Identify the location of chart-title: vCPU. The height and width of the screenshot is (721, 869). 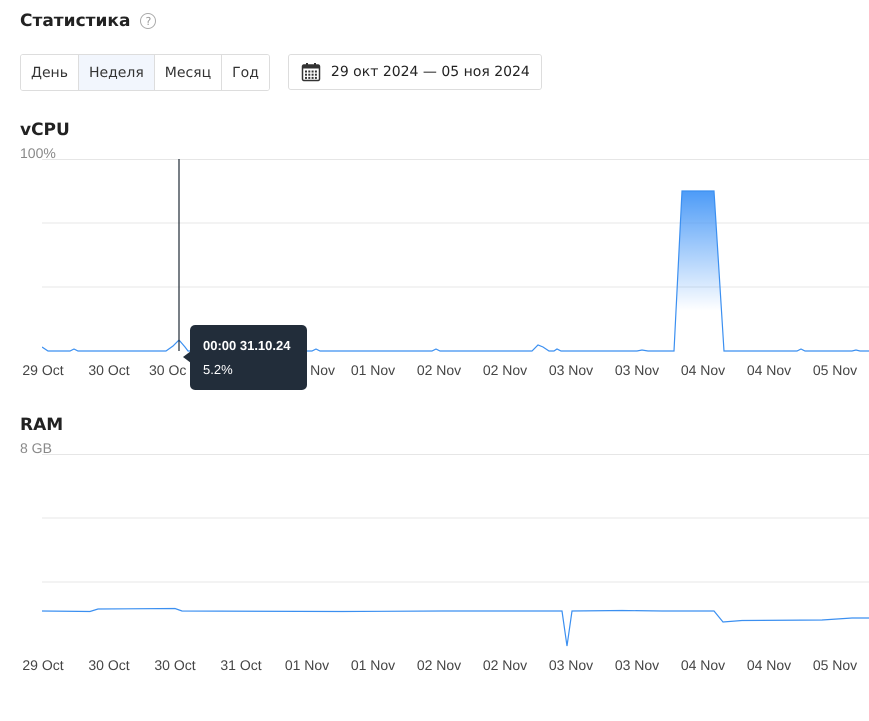
(45, 131).